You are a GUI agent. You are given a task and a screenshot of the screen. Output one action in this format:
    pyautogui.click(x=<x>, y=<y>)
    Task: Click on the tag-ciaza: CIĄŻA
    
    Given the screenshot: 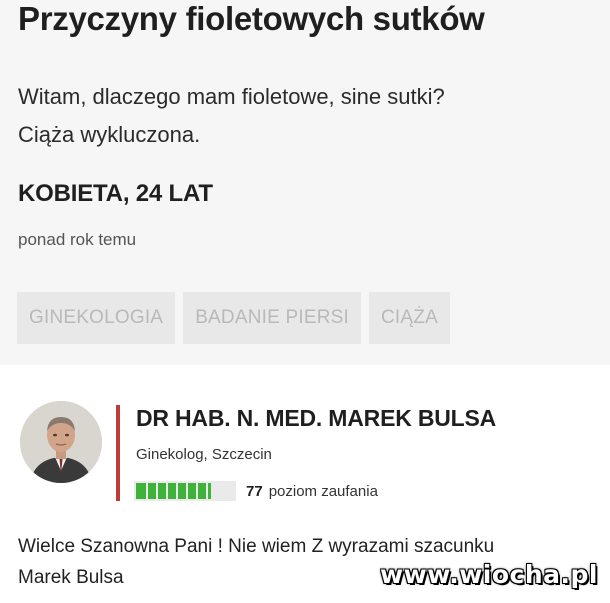 What is the action you would take?
    pyautogui.click(x=409, y=318)
    